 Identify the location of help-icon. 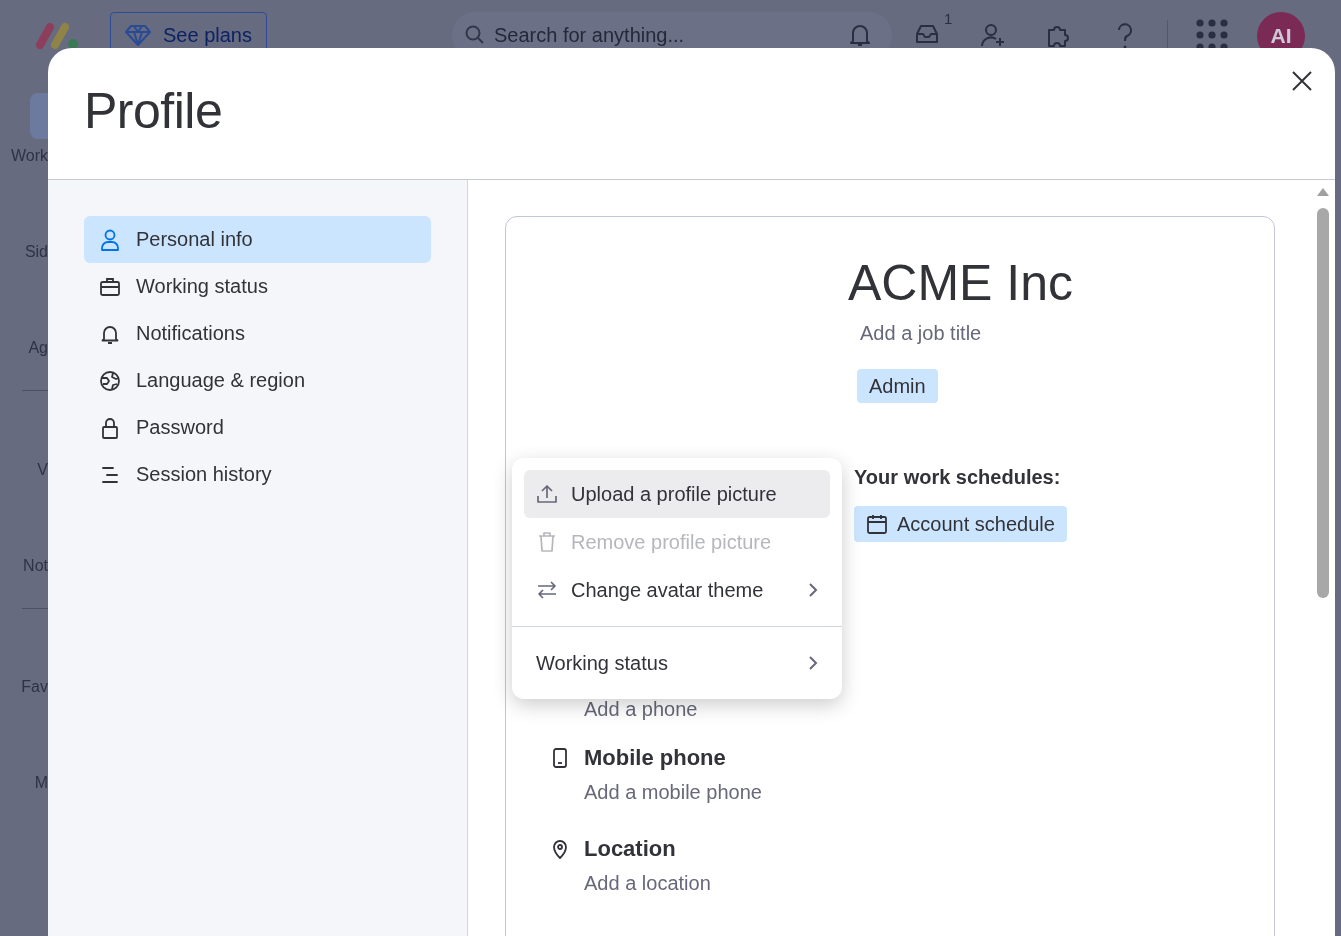
(1125, 36).